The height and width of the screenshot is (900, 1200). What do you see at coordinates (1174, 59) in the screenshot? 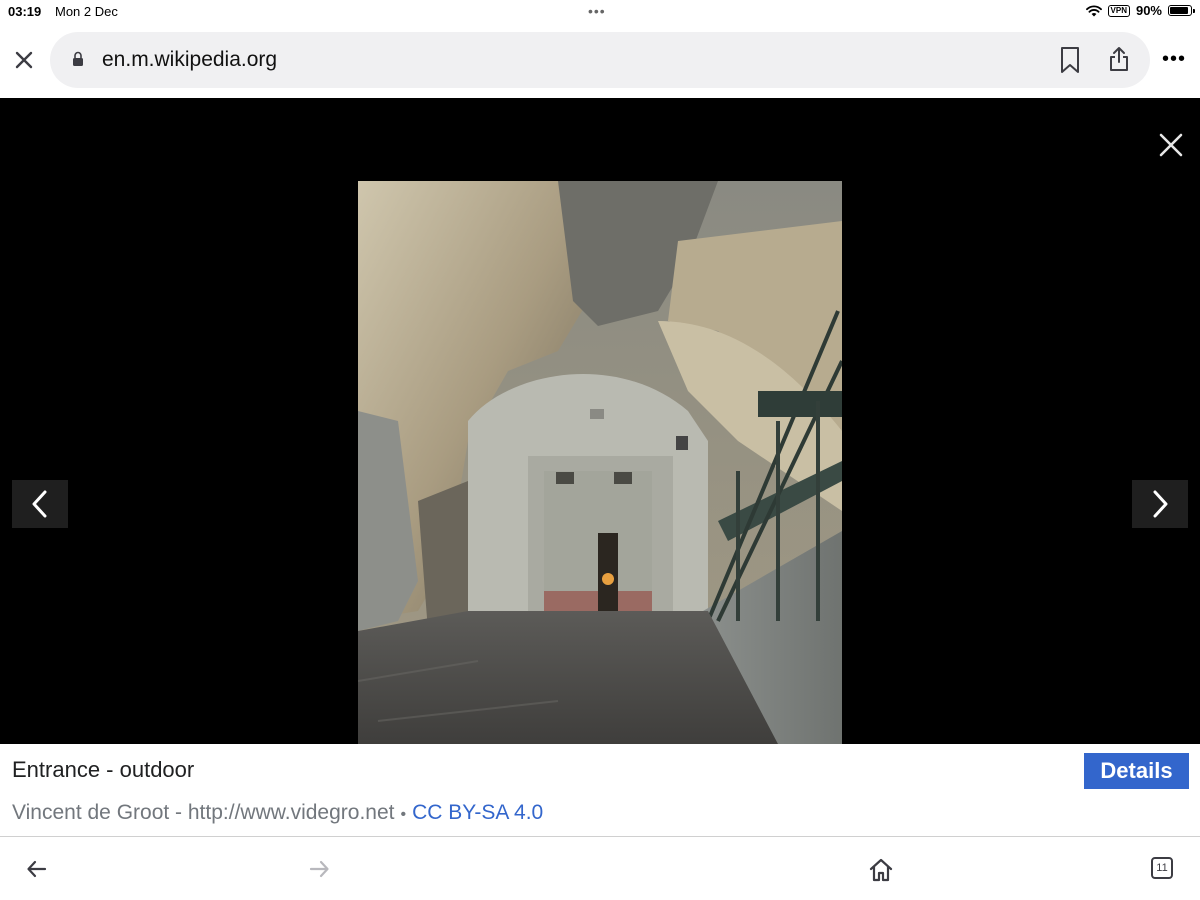
I see `more-icon: •••` at bounding box center [1174, 59].